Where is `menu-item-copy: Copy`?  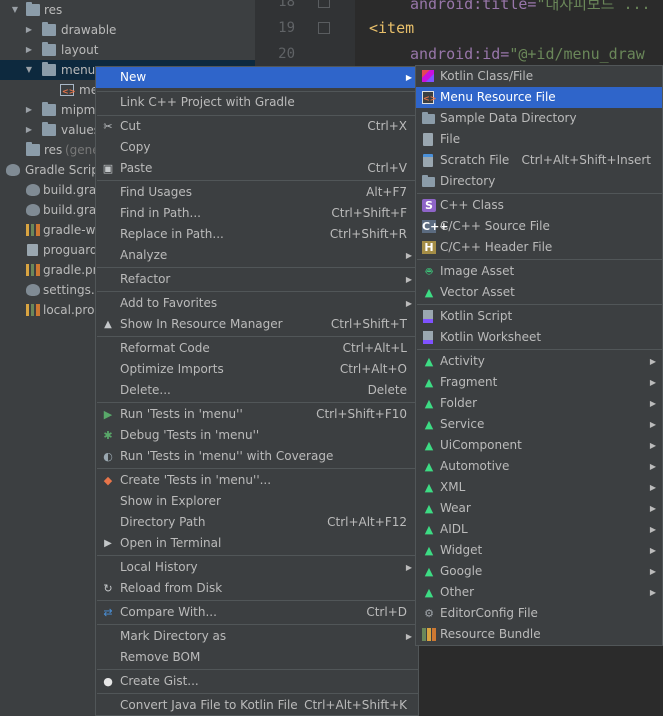 menu-item-copy: Copy is located at coordinates (257, 147).